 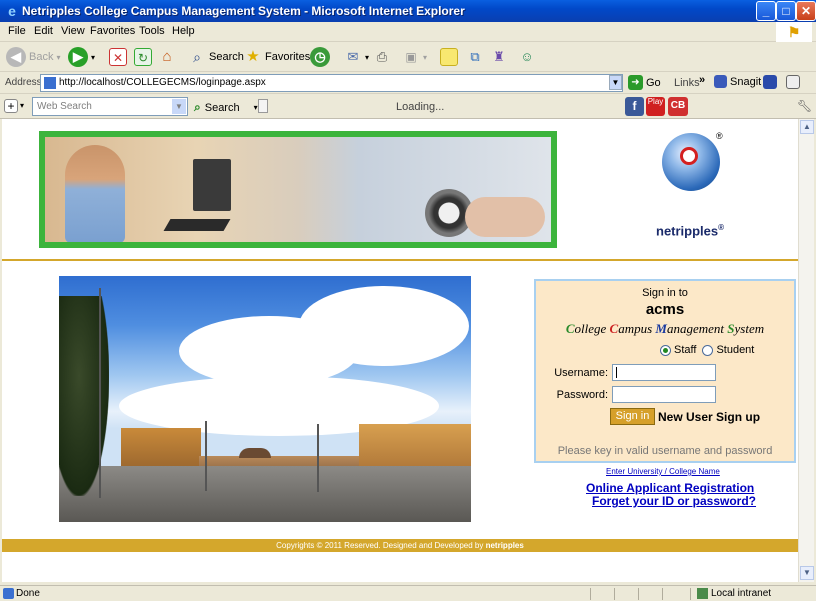 I want to click on web-search-input: Web Search ▼, so click(x=110, y=106).